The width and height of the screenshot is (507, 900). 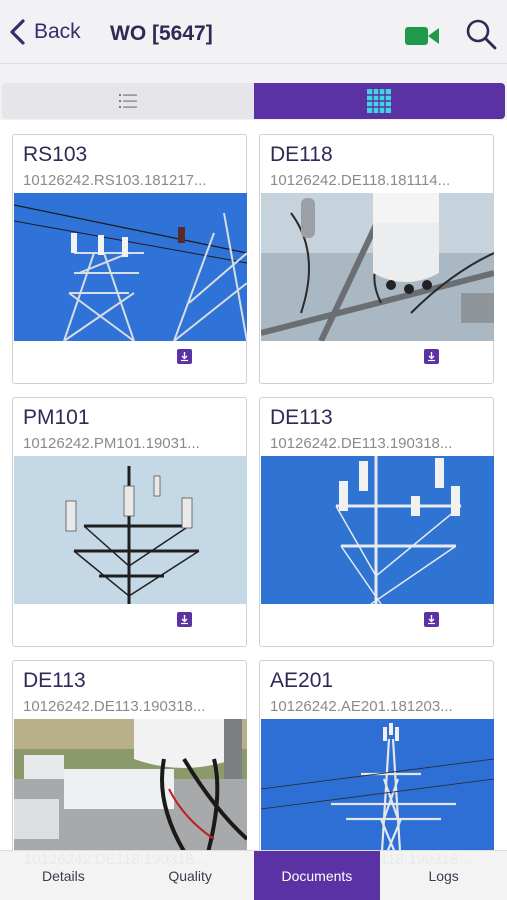 I want to click on tab-label: Logs, so click(x=443, y=876).